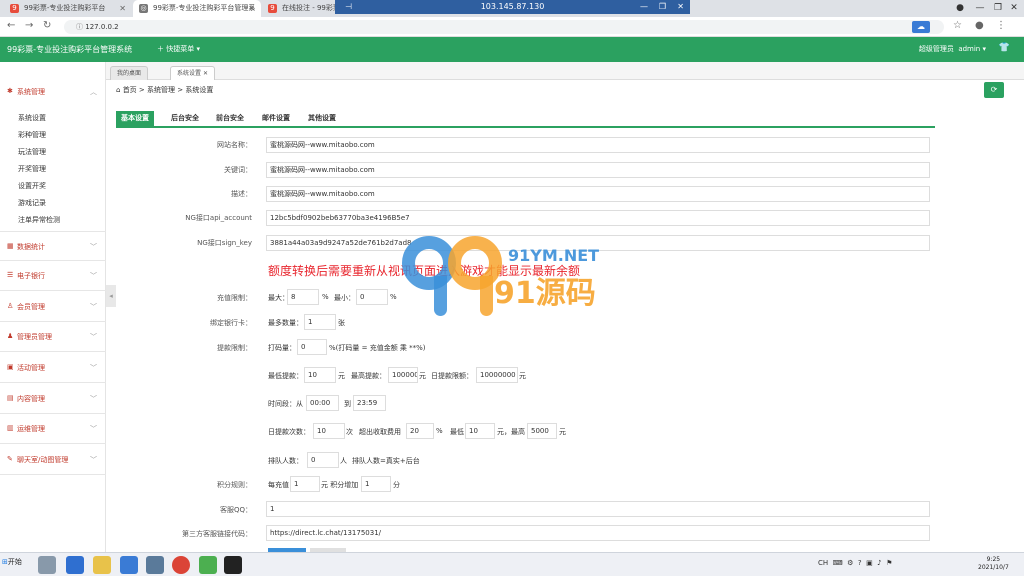 This screenshot has height=576, width=1024. Describe the element at coordinates (68, 8) in the screenshot. I see `browser-tab-1: 9 99彩票-专业投注购彩平台 ✕` at that location.